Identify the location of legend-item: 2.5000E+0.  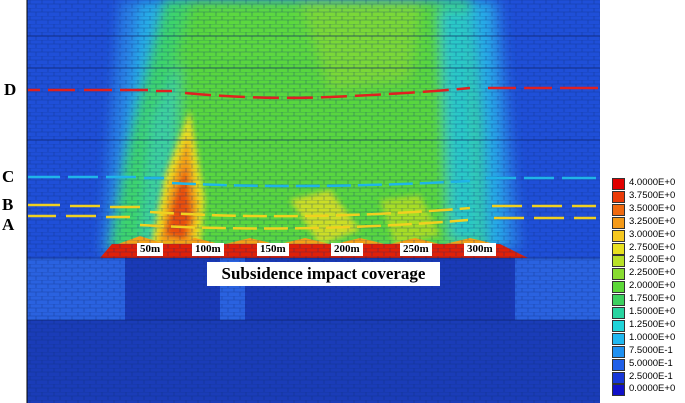
(648, 261).